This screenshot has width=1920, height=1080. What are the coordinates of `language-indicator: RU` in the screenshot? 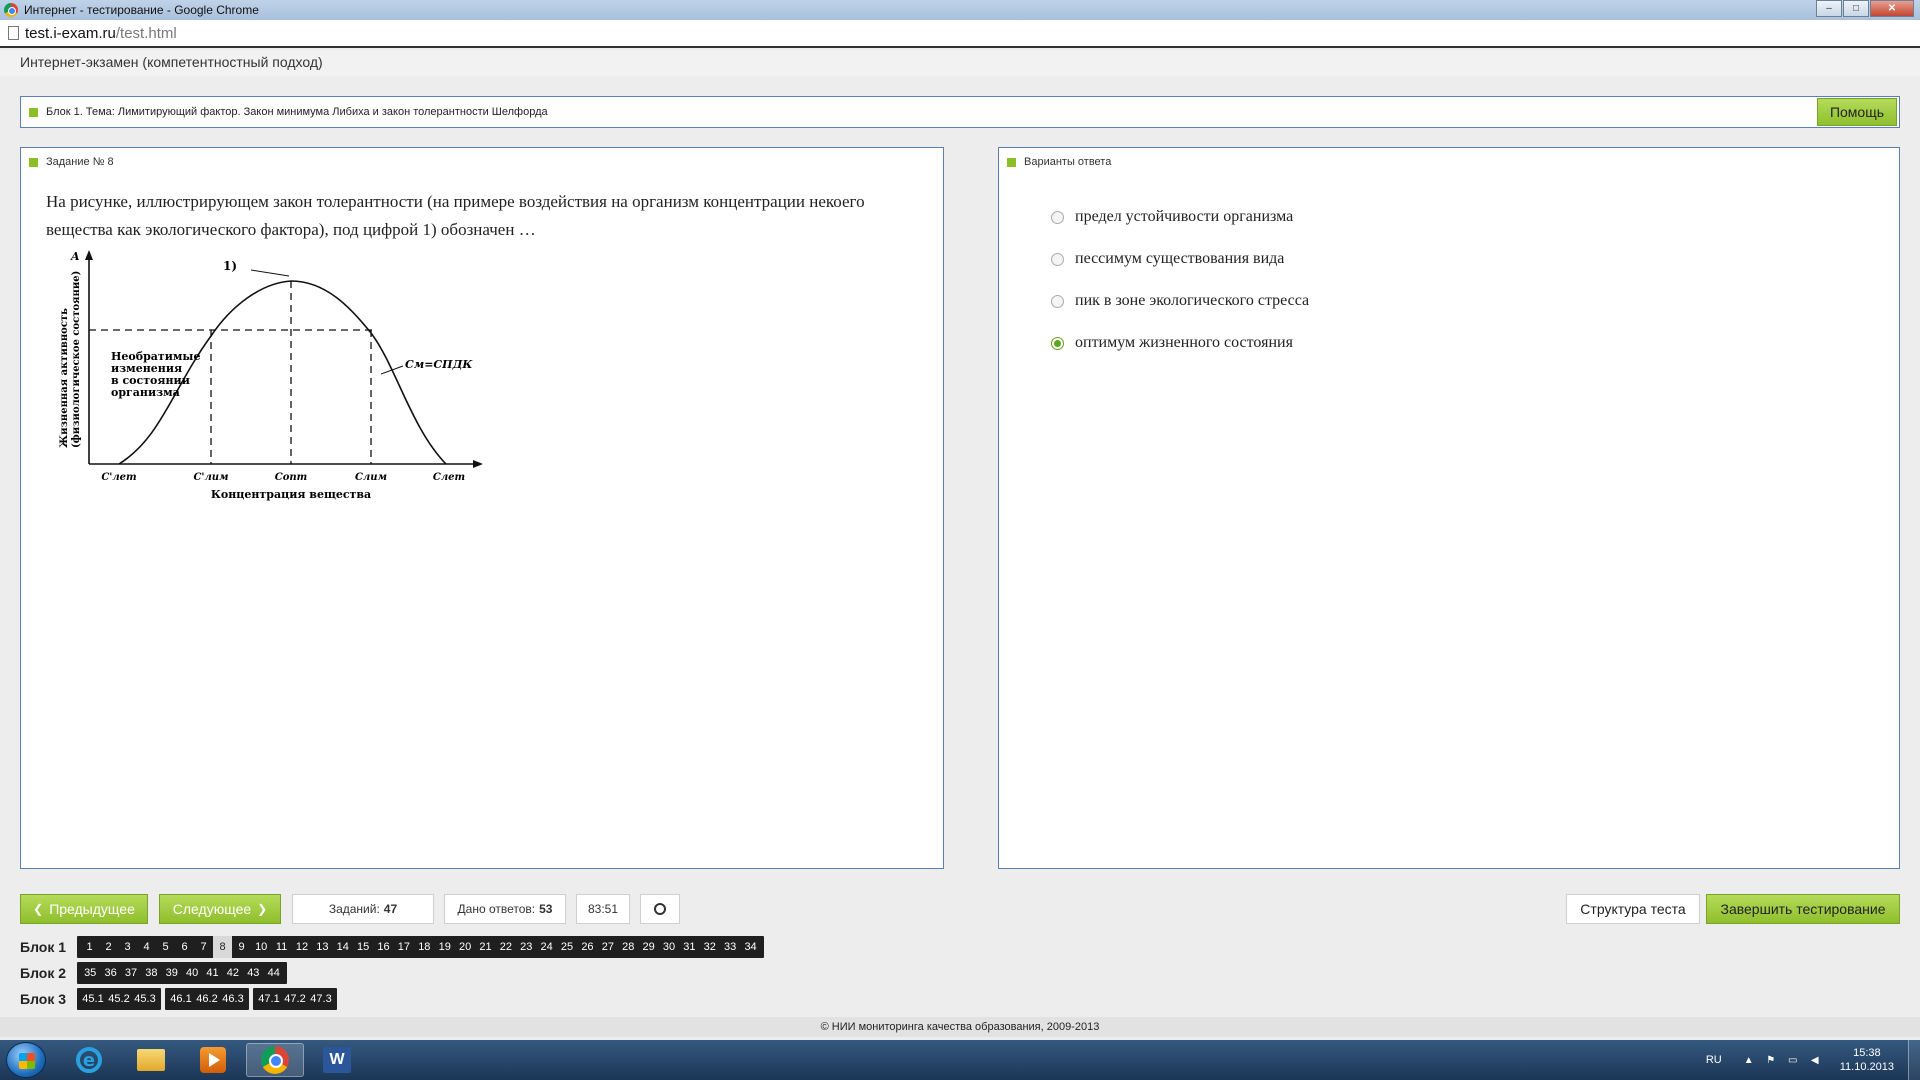 It's located at (1714, 1060).